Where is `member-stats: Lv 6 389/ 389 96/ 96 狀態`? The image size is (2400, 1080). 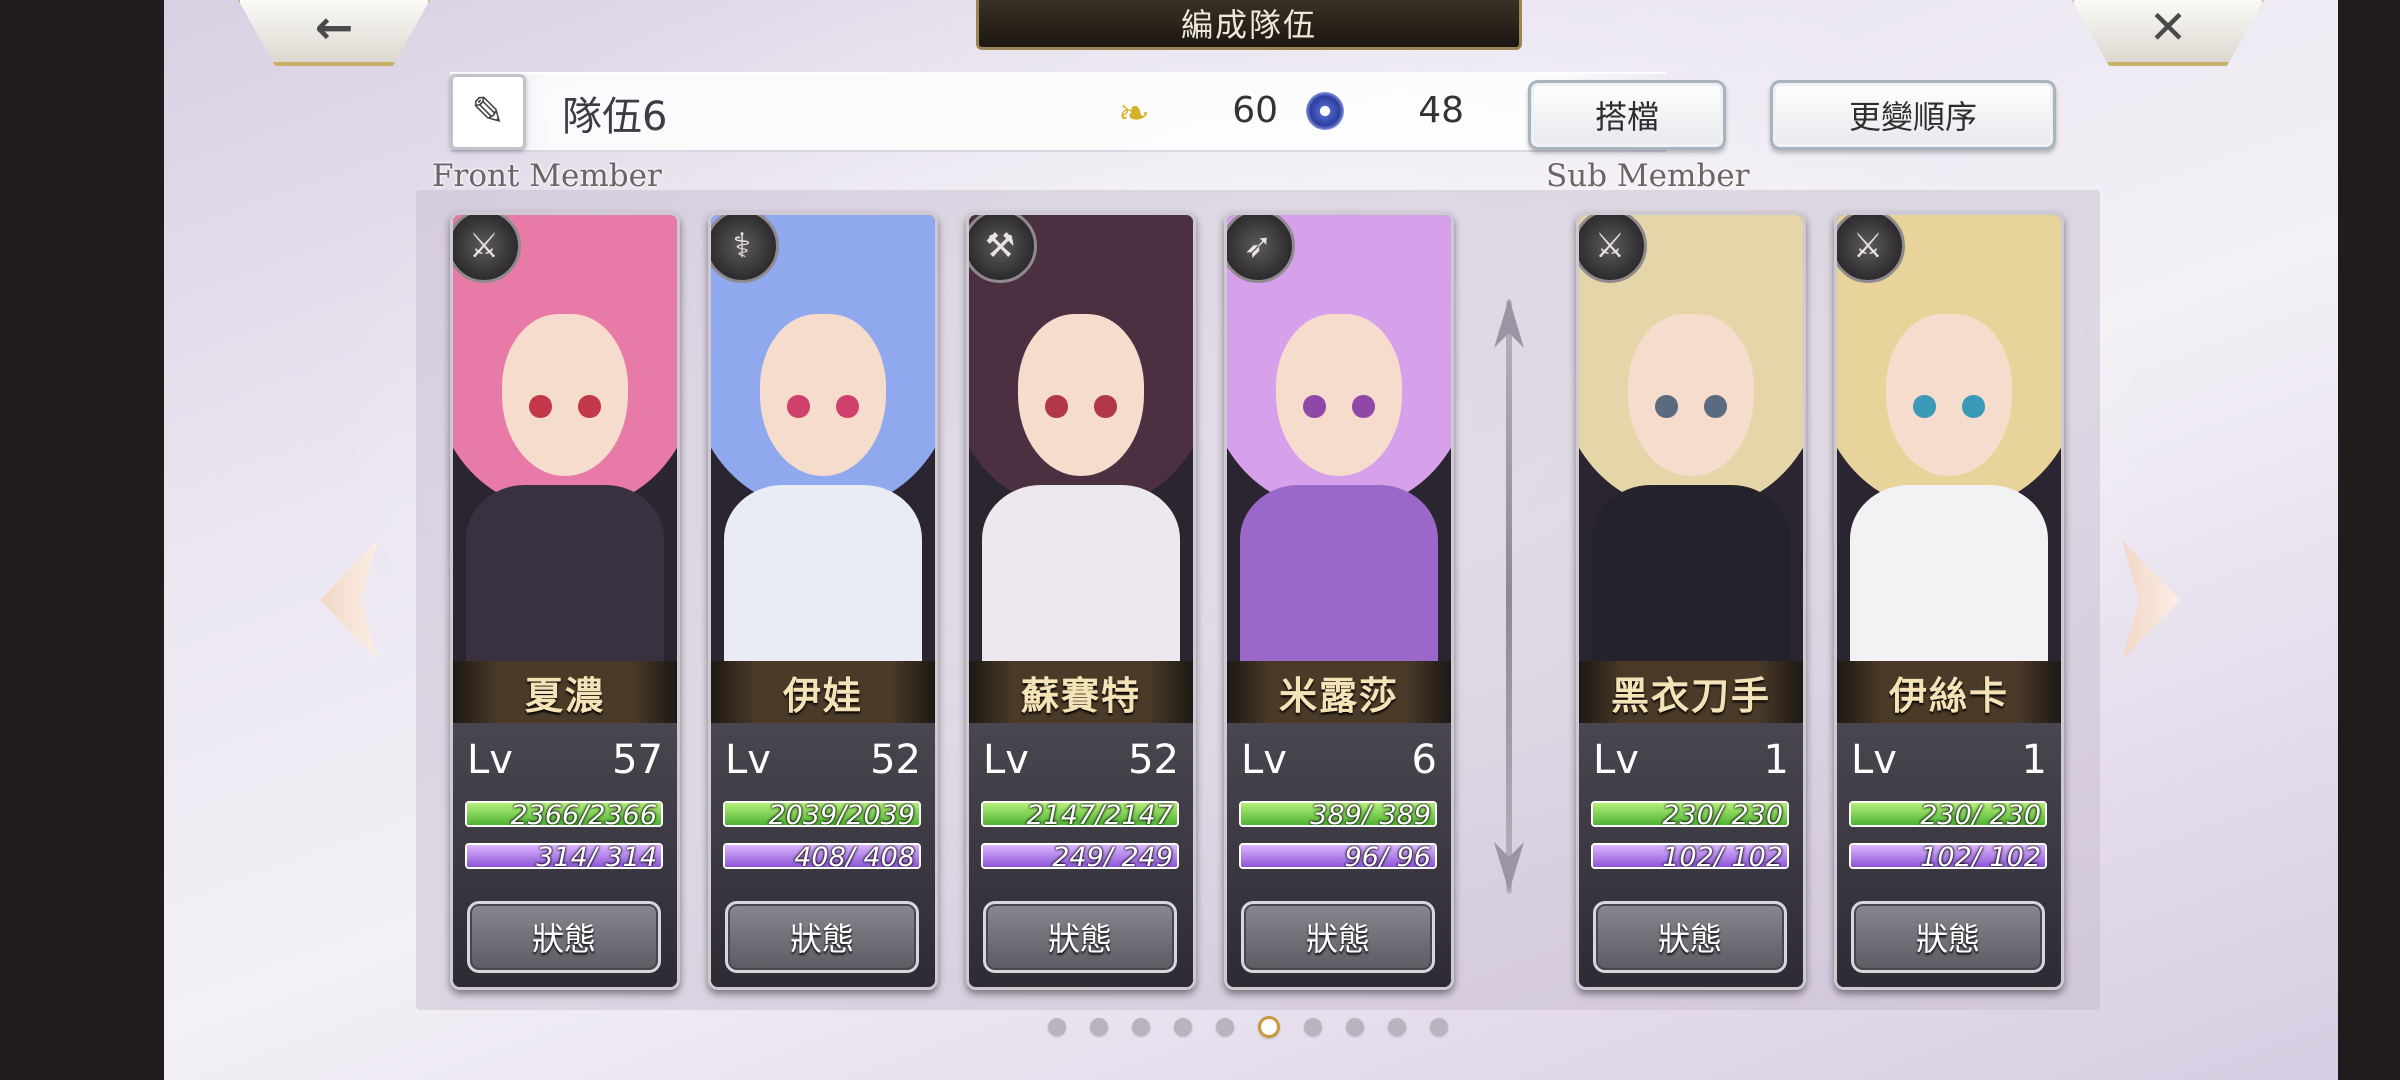 member-stats: Lv 6 389/ 389 96/ 96 狀態 is located at coordinates (1339, 855).